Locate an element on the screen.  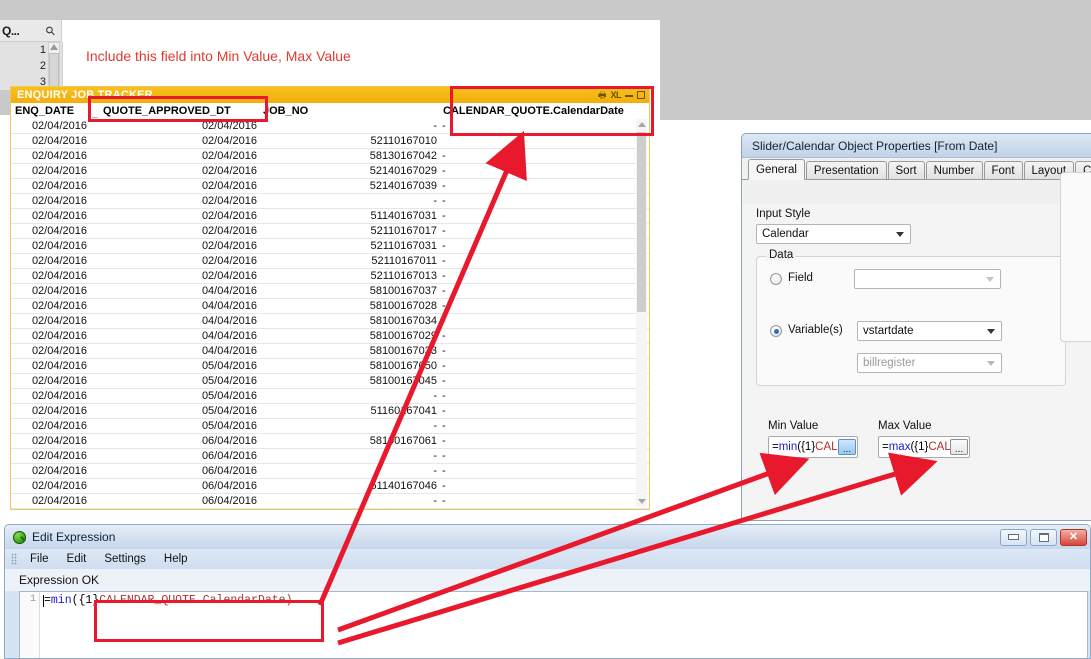
table-row: 02/04/2016 02/04/2016 52110167011- is located at coordinates (330, 261).